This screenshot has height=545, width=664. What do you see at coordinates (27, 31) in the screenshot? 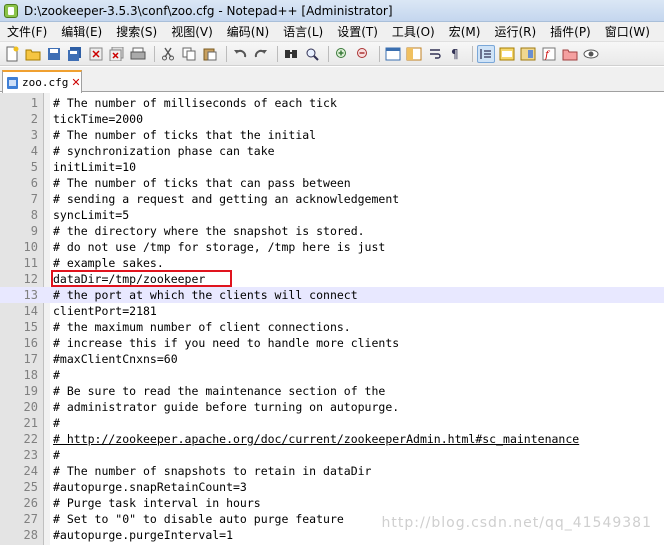
I see `menu-file: 文件(F)` at bounding box center [27, 31].